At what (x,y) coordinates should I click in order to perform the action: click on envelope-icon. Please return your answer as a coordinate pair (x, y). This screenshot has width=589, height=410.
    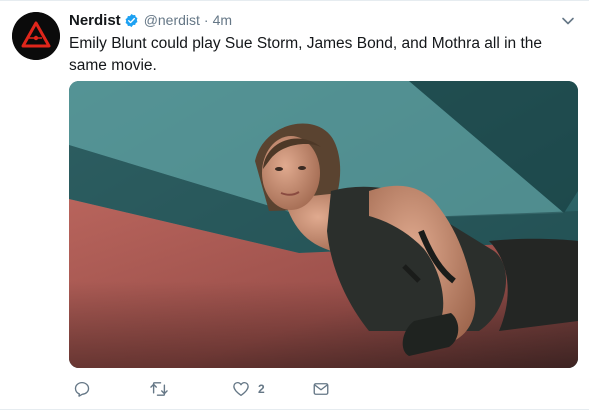
    Looking at the image, I should click on (321, 389).